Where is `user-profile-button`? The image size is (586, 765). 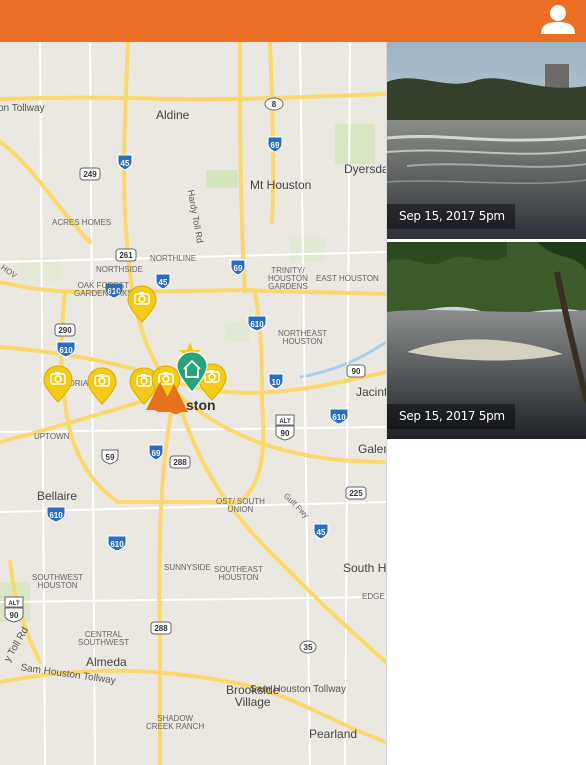 user-profile-button is located at coordinates (558, 20).